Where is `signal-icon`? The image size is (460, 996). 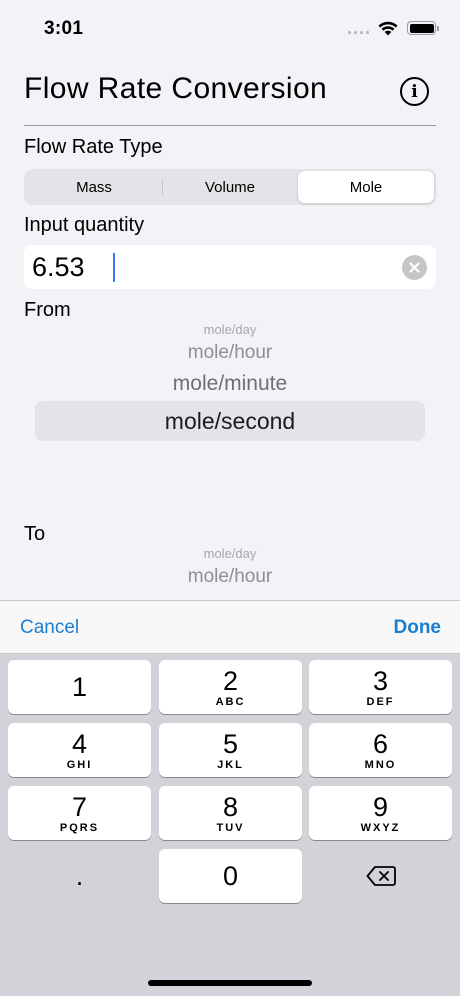
signal-icon is located at coordinates (358, 28).